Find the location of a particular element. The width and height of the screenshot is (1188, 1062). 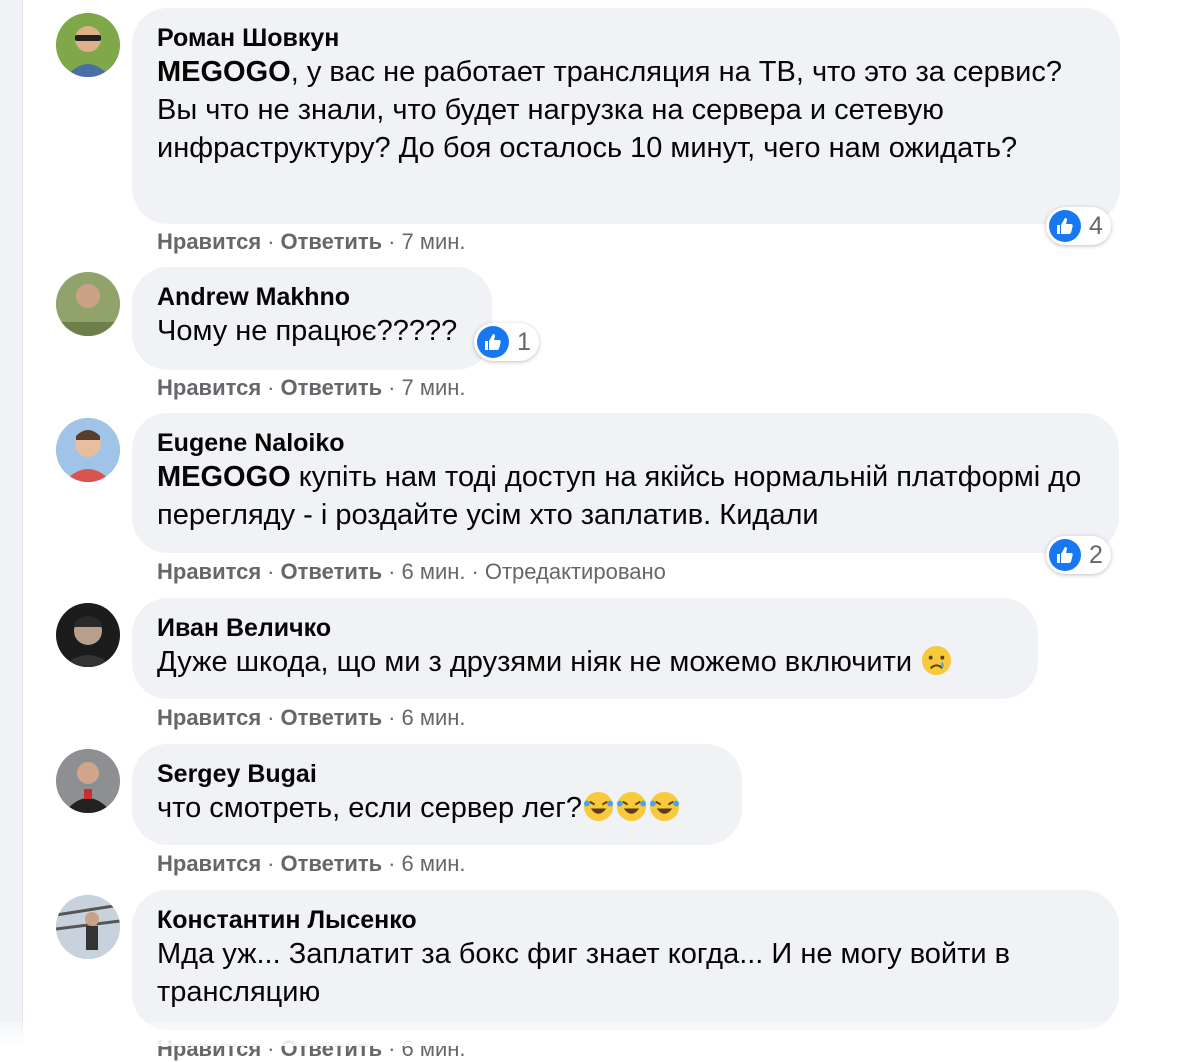

reaction-summary: 1 is located at coordinates (506, 342).